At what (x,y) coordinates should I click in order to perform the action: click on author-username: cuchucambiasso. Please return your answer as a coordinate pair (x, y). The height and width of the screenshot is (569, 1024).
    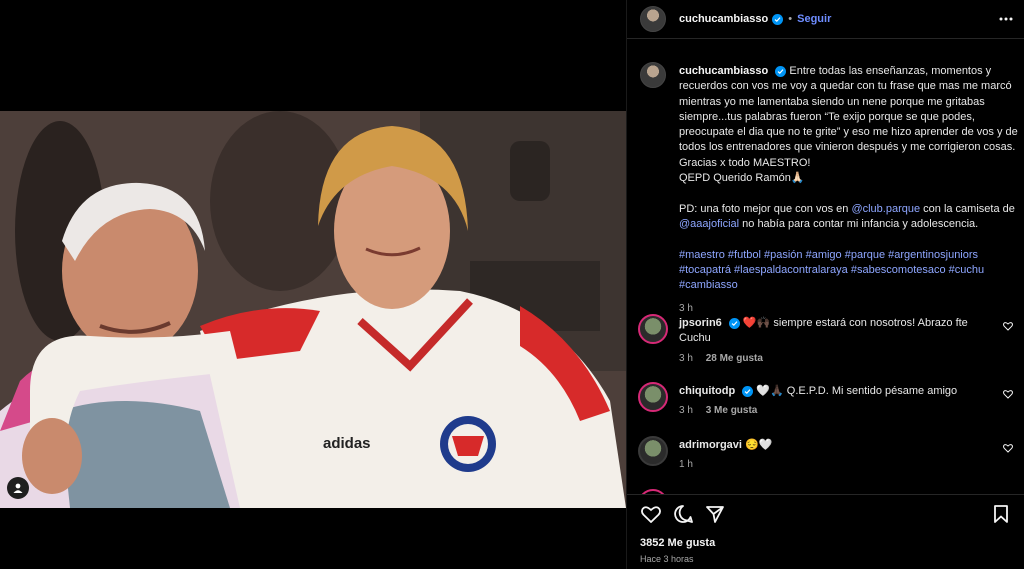
    Looking at the image, I should click on (723, 19).